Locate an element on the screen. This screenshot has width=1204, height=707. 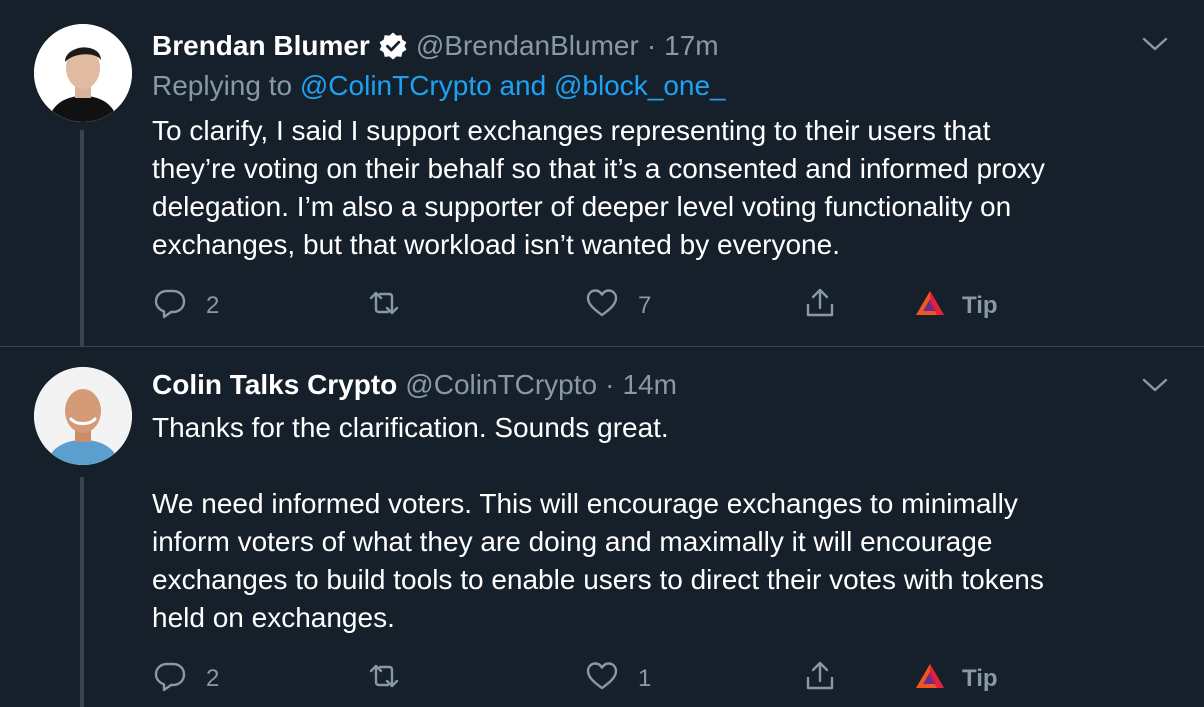
like-count: 7 is located at coordinates (645, 305).